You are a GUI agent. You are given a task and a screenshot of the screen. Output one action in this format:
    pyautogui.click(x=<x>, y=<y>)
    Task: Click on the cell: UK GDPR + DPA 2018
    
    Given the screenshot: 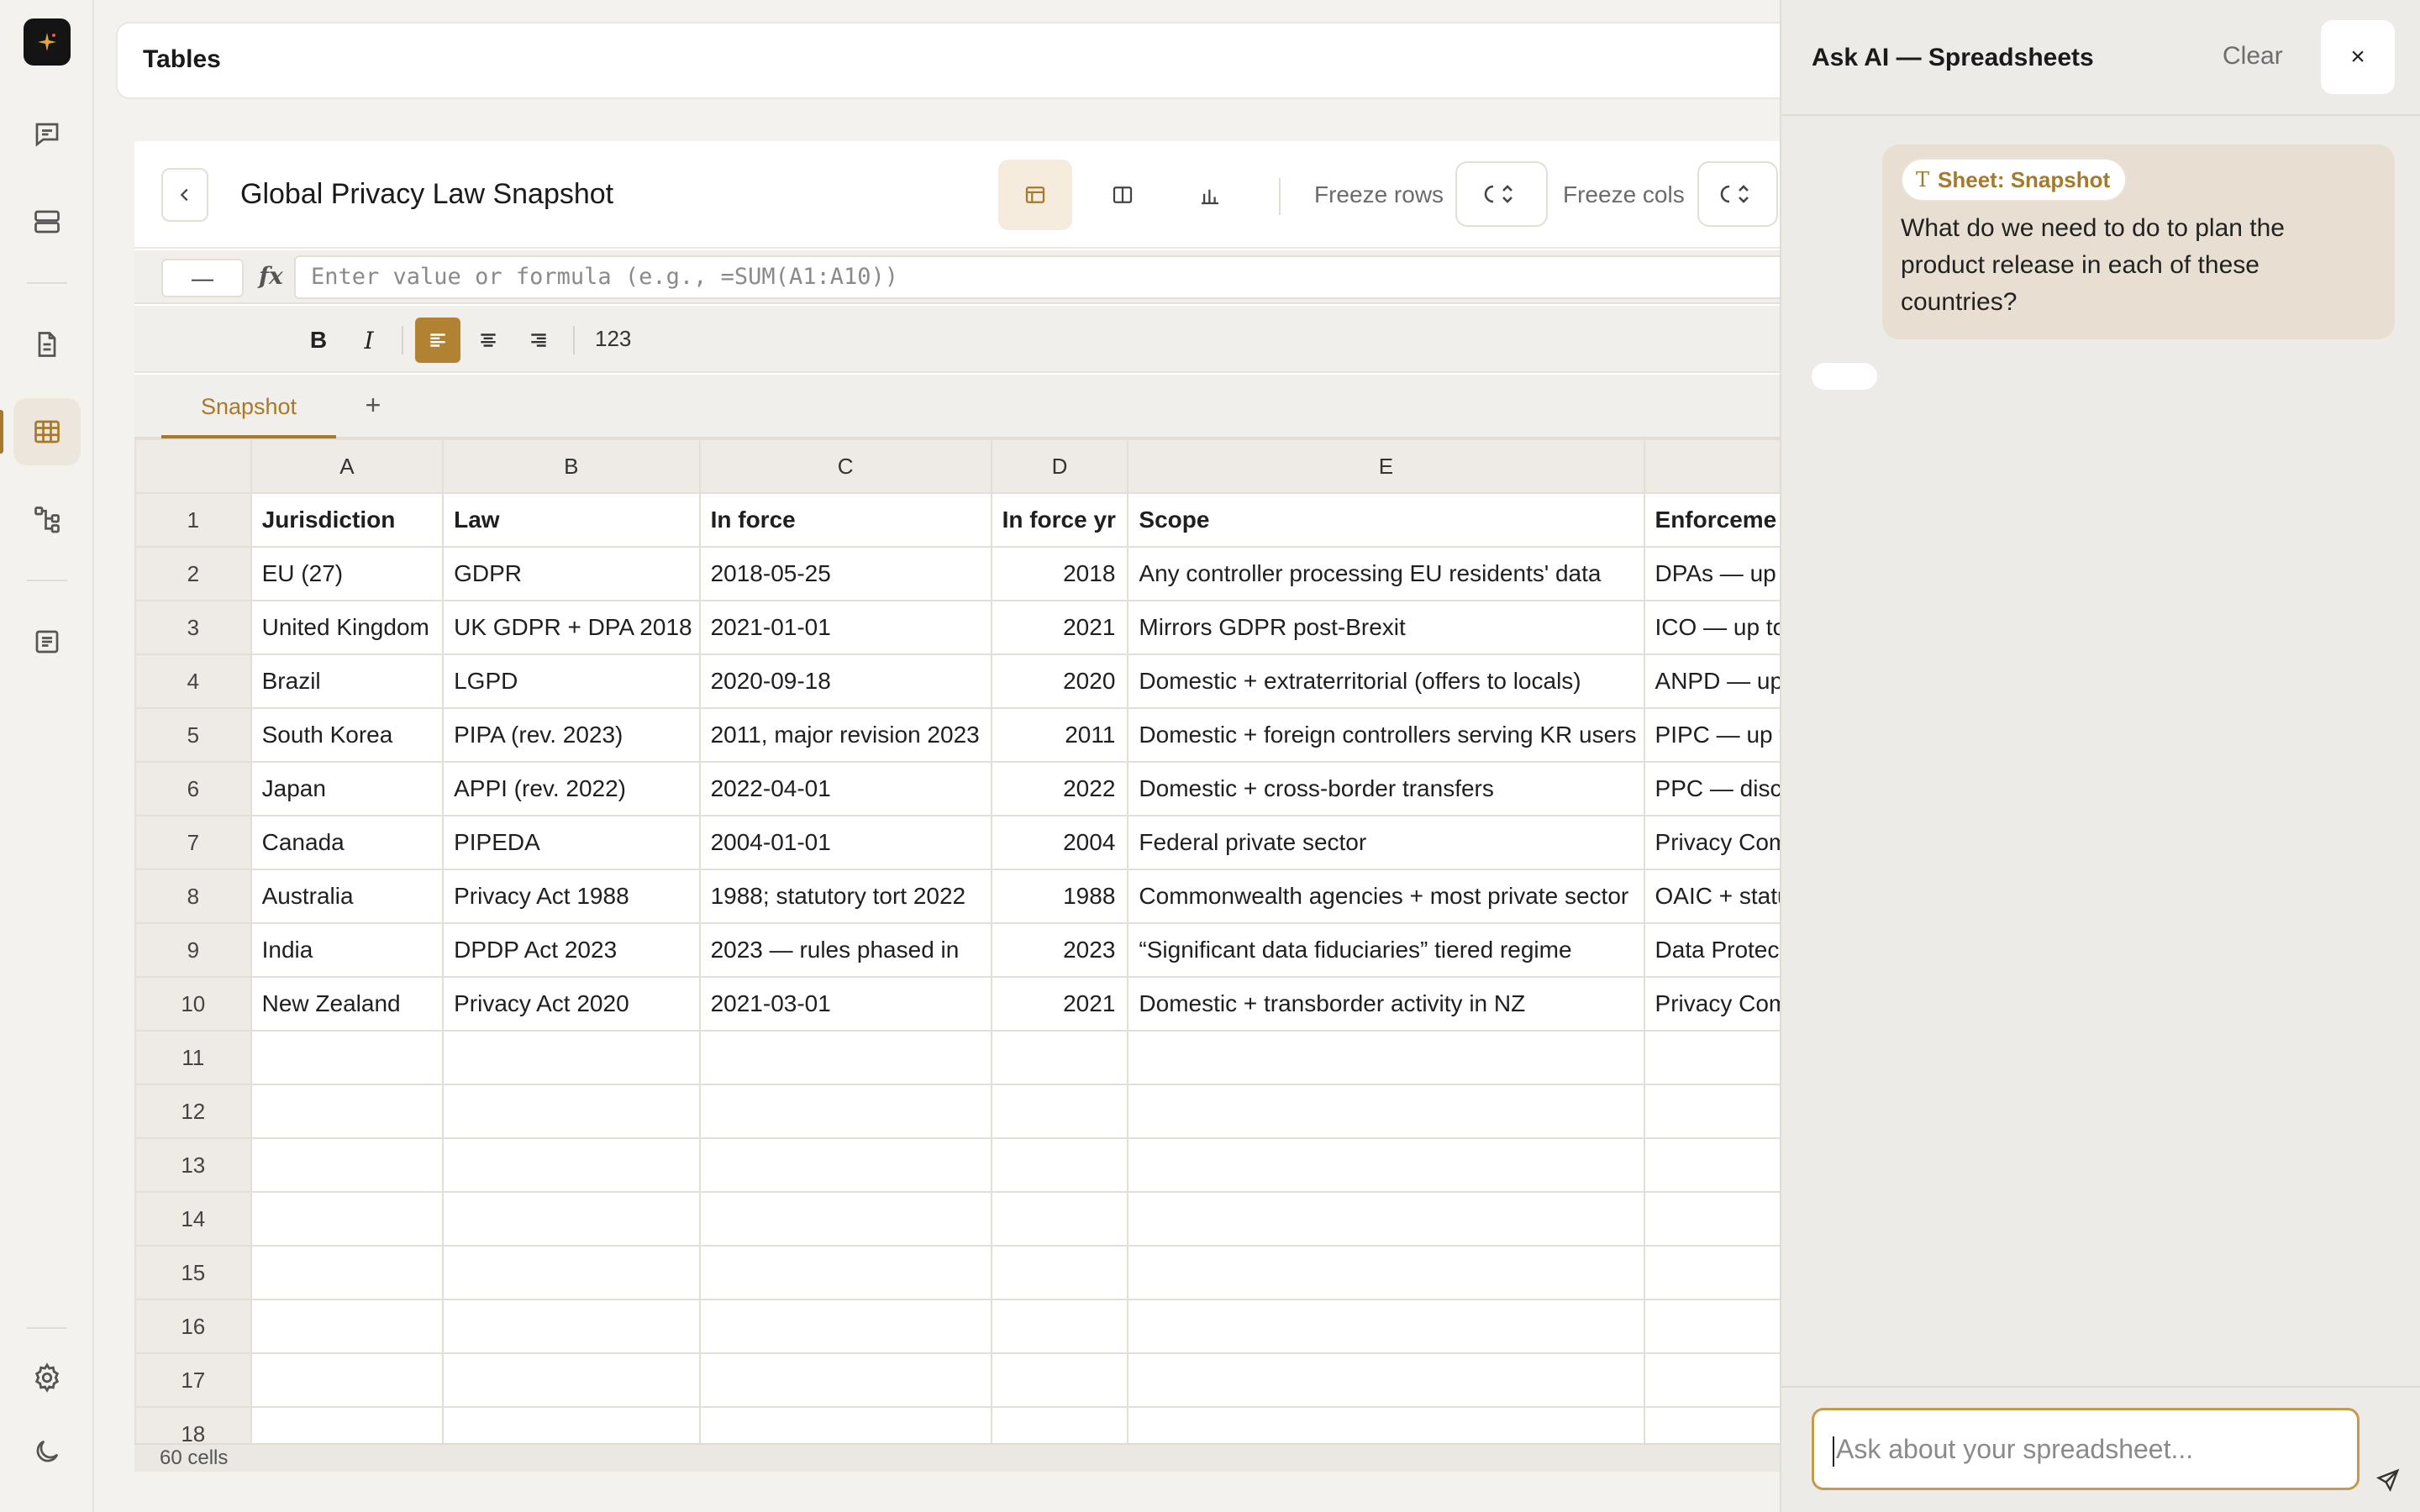 What is the action you would take?
    pyautogui.click(x=571, y=627)
    